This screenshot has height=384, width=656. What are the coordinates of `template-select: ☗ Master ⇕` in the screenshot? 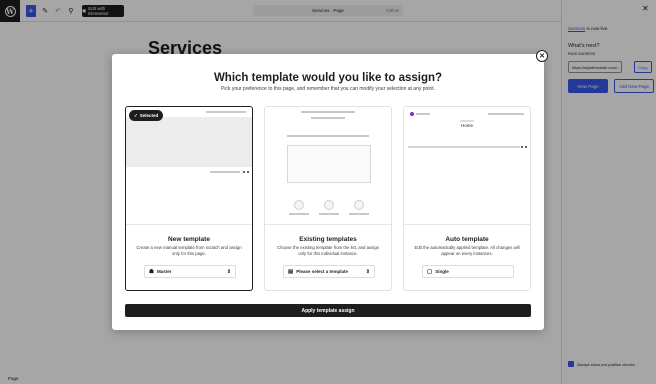 It's located at (190, 271).